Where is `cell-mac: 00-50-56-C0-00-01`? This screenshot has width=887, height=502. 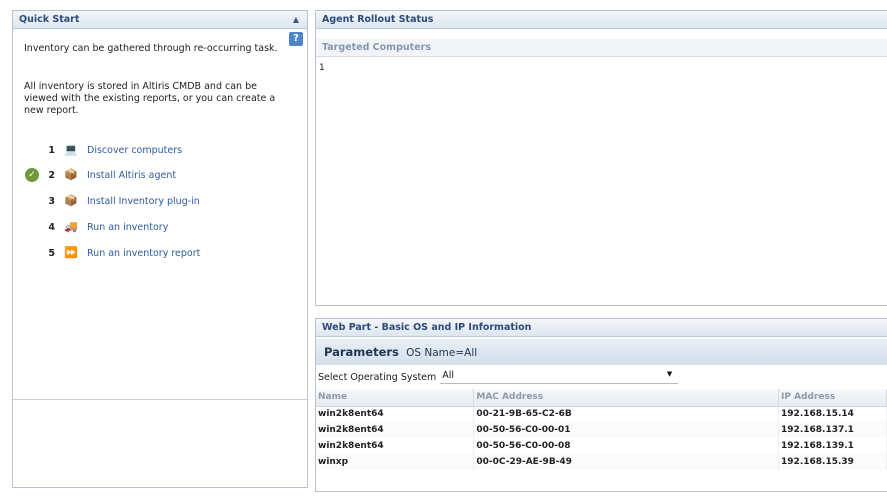 cell-mac: 00-50-56-C0-00-01 is located at coordinates (626, 430).